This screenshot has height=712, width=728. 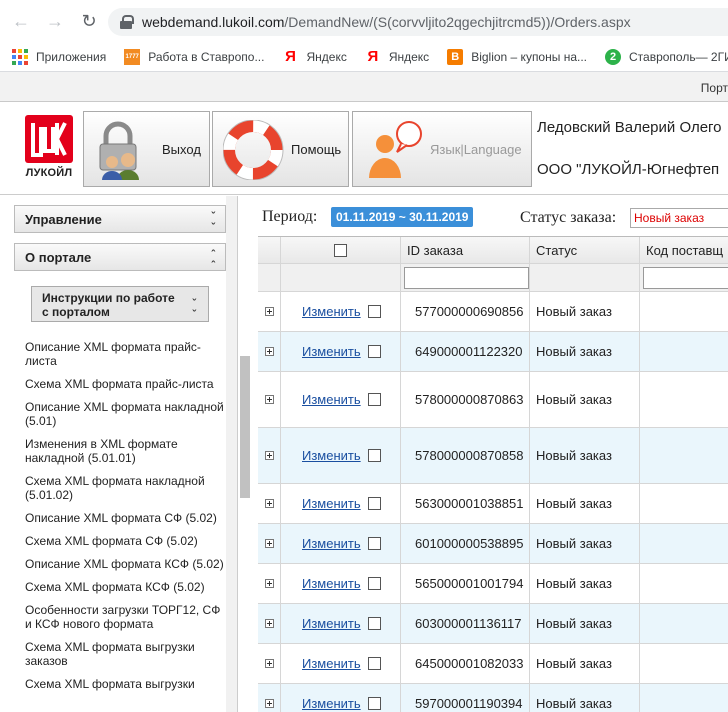 I want to click on bookmark-yandex-1: Я Яндекс, so click(x=314, y=56).